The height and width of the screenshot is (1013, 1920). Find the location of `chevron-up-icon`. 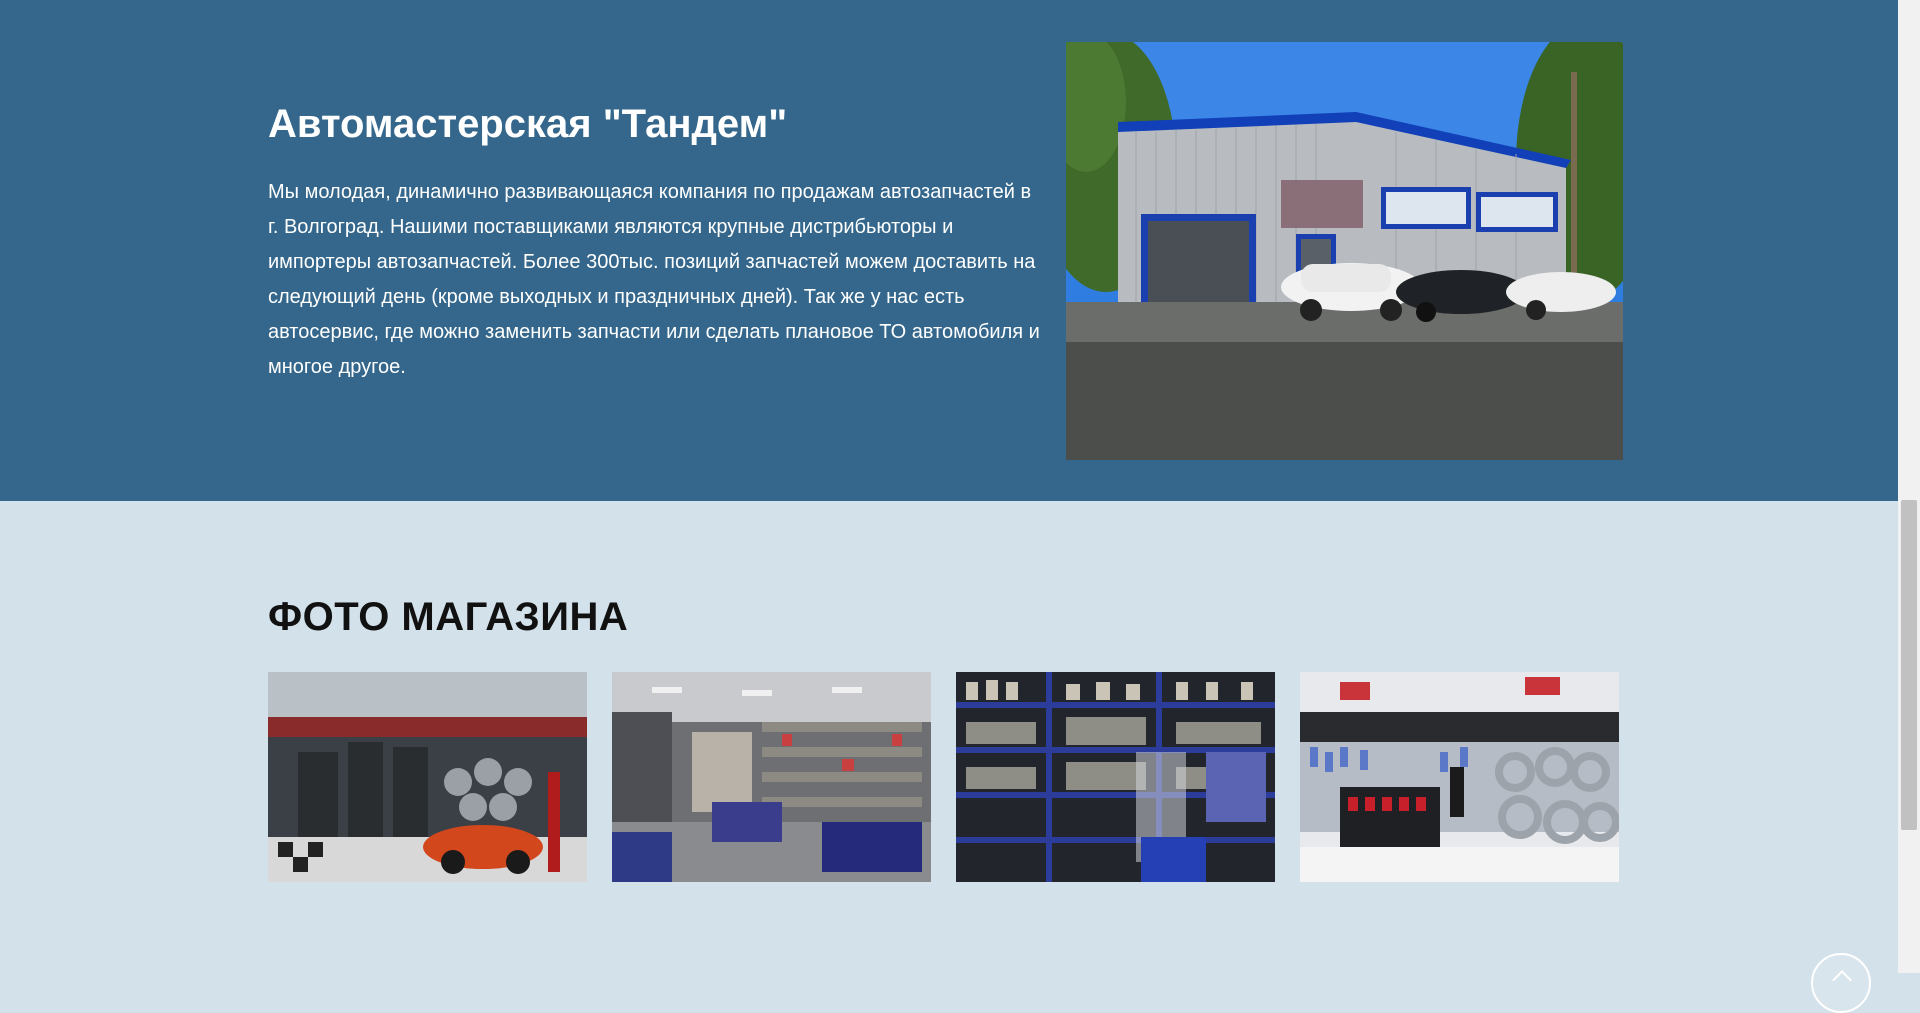

chevron-up-icon is located at coordinates (1842, 980).